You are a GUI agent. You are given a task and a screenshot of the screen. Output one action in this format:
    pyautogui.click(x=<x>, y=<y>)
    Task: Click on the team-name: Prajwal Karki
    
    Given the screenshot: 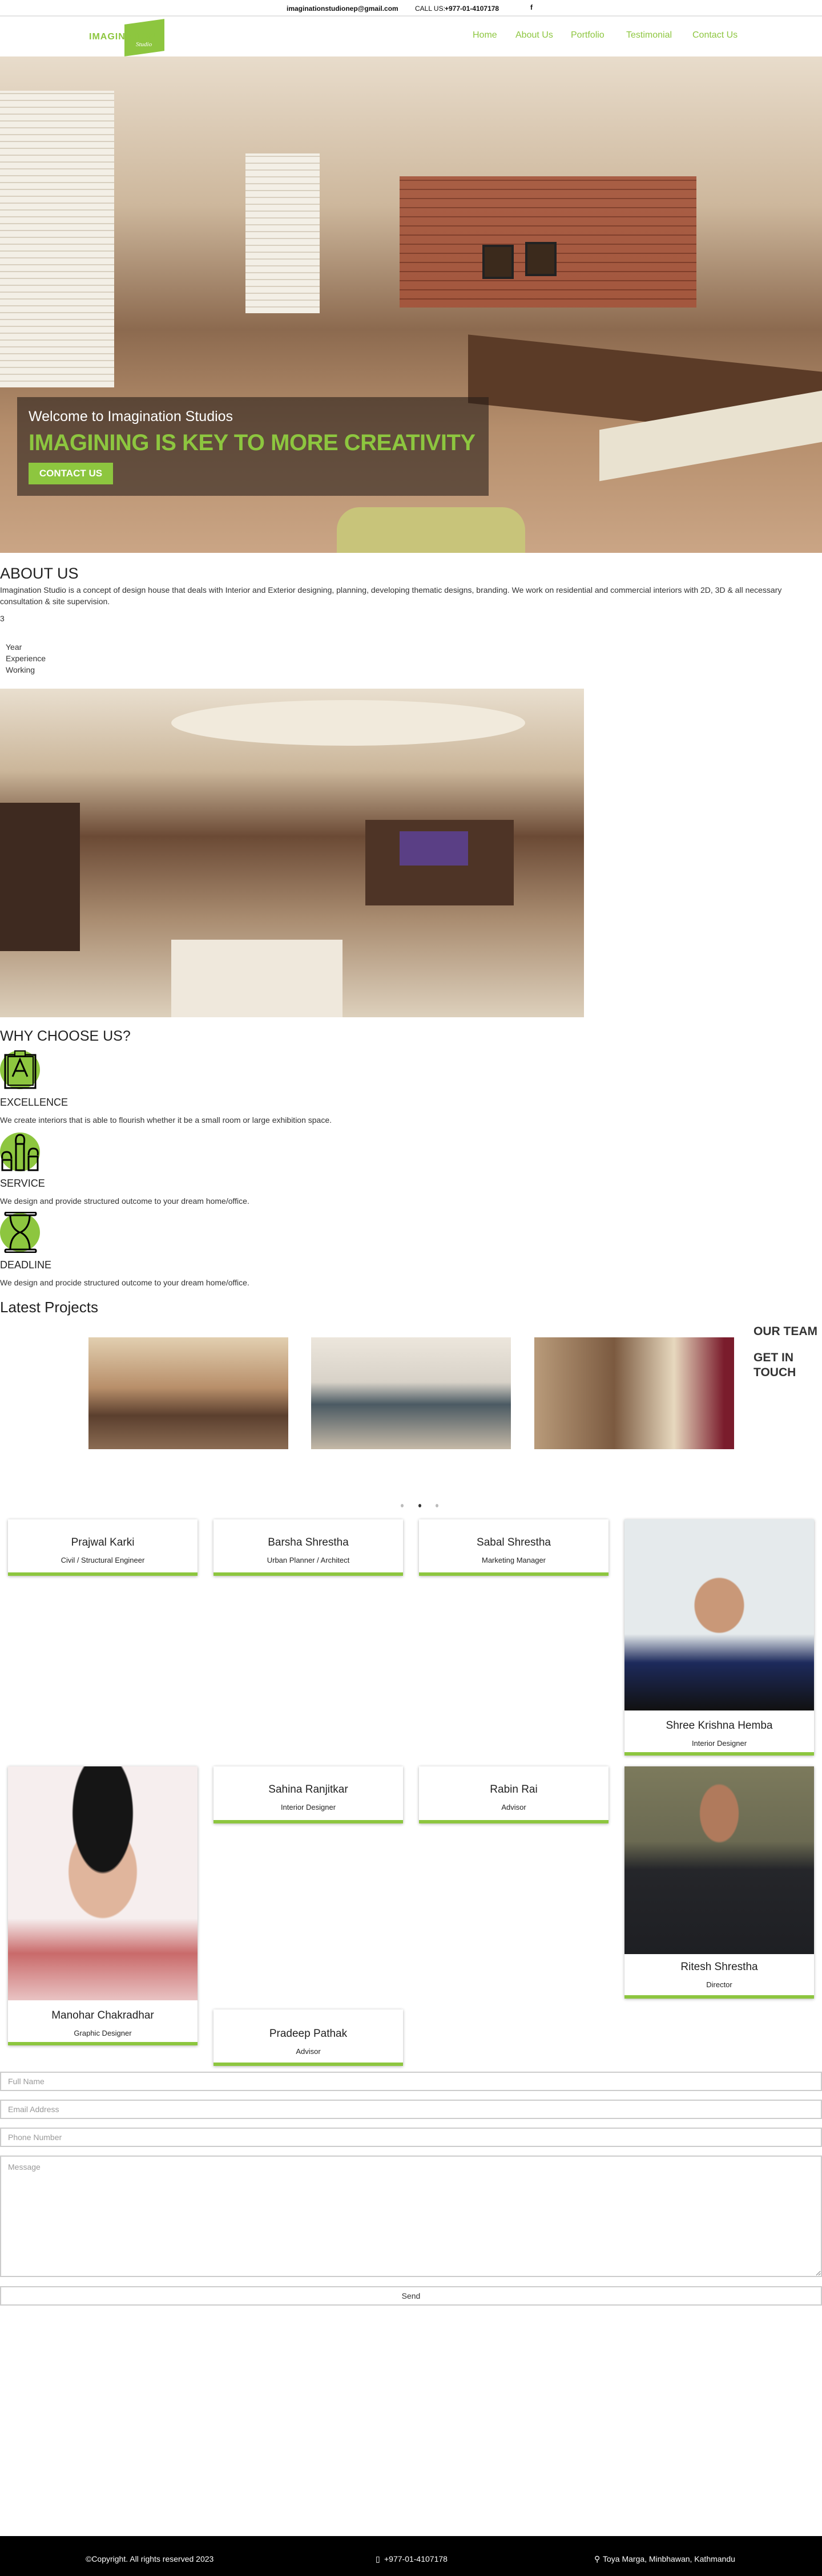 What is the action you would take?
    pyautogui.click(x=103, y=1542)
    